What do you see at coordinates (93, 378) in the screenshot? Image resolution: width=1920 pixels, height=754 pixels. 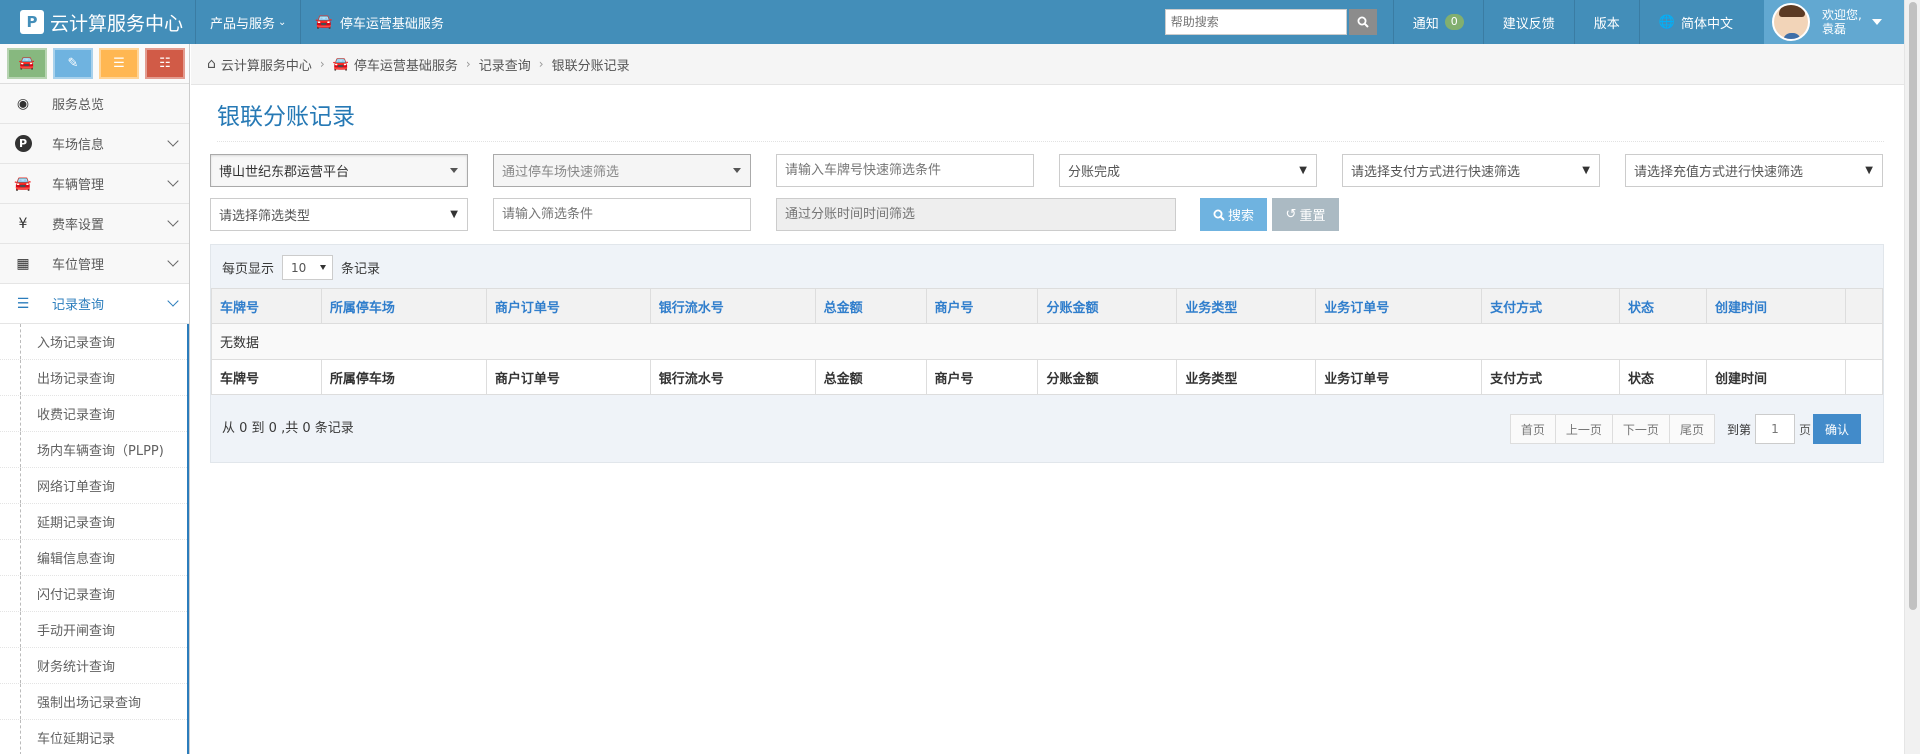 I see `submenu-item: 出场记录查询` at bounding box center [93, 378].